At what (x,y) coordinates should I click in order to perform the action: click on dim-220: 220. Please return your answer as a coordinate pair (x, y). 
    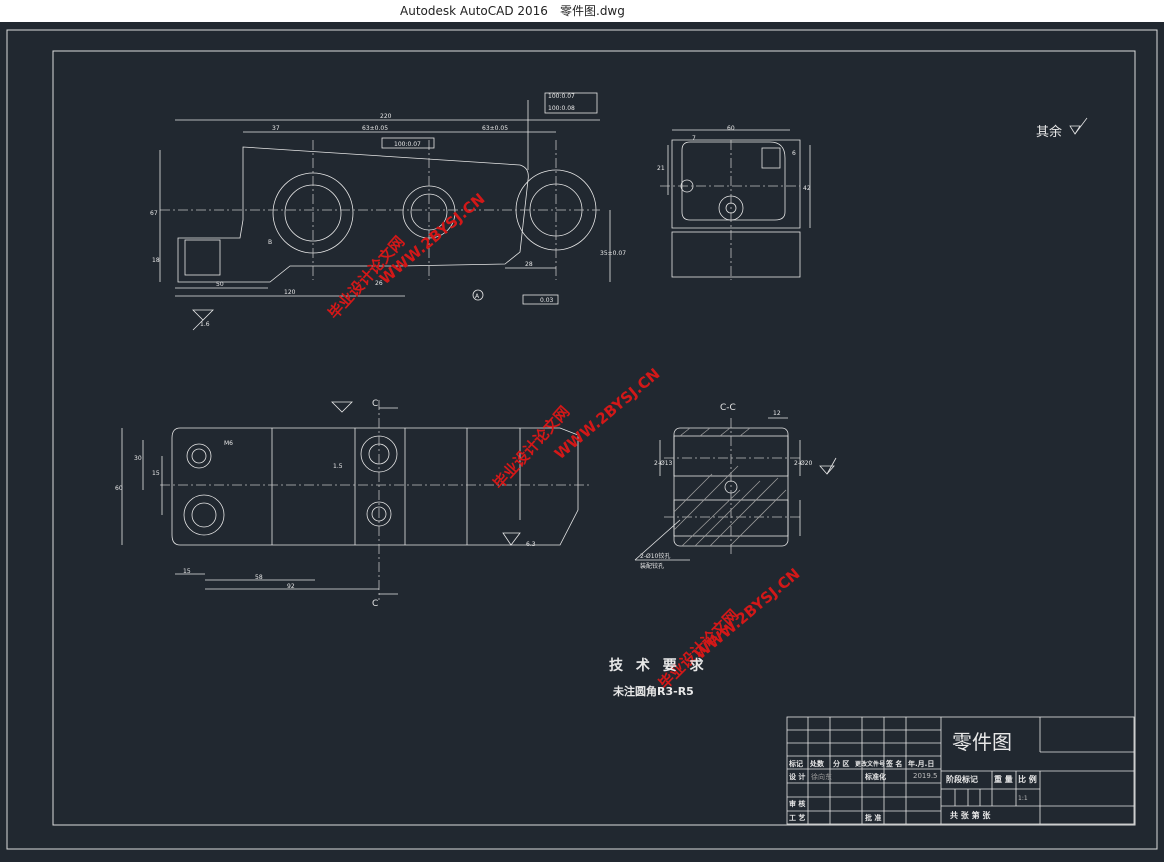
    Looking at the image, I should click on (386, 116).